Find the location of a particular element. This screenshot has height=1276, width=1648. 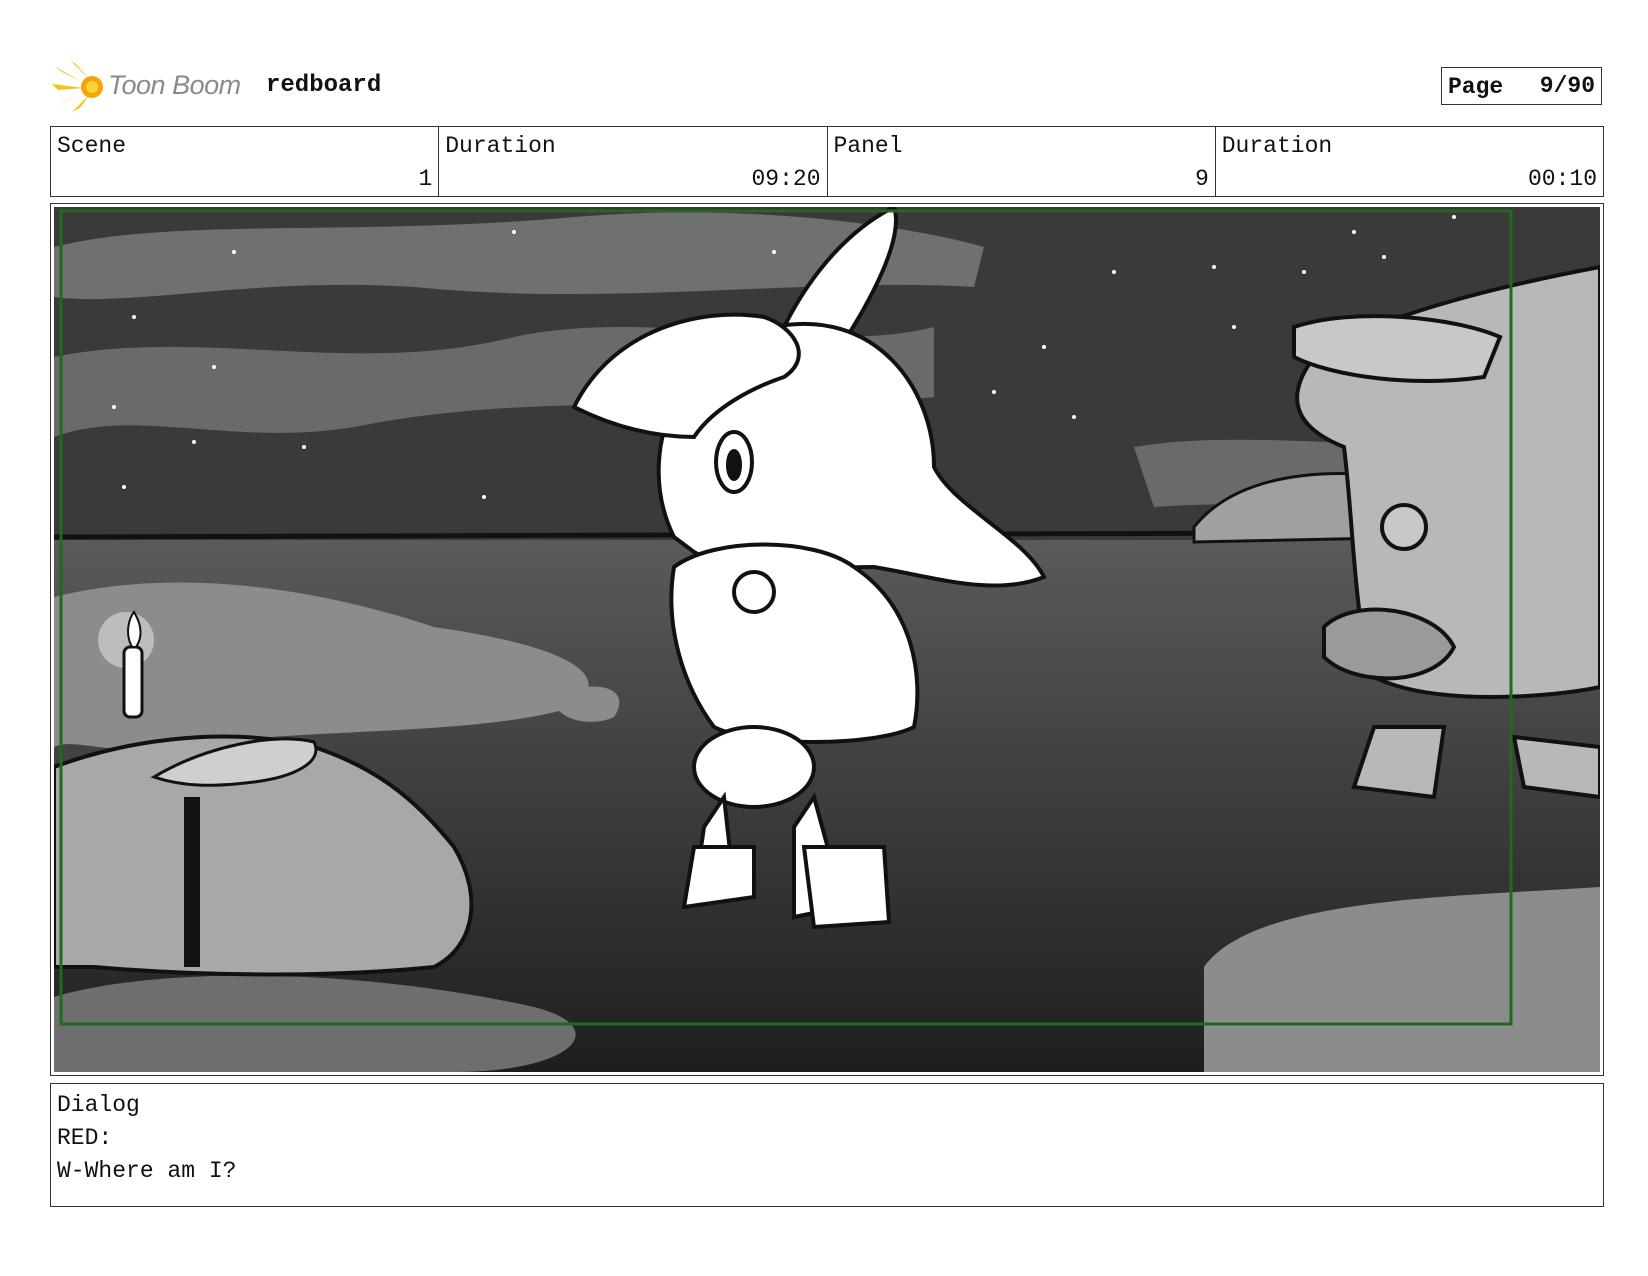

page-label: Page is located at coordinates (1476, 87).